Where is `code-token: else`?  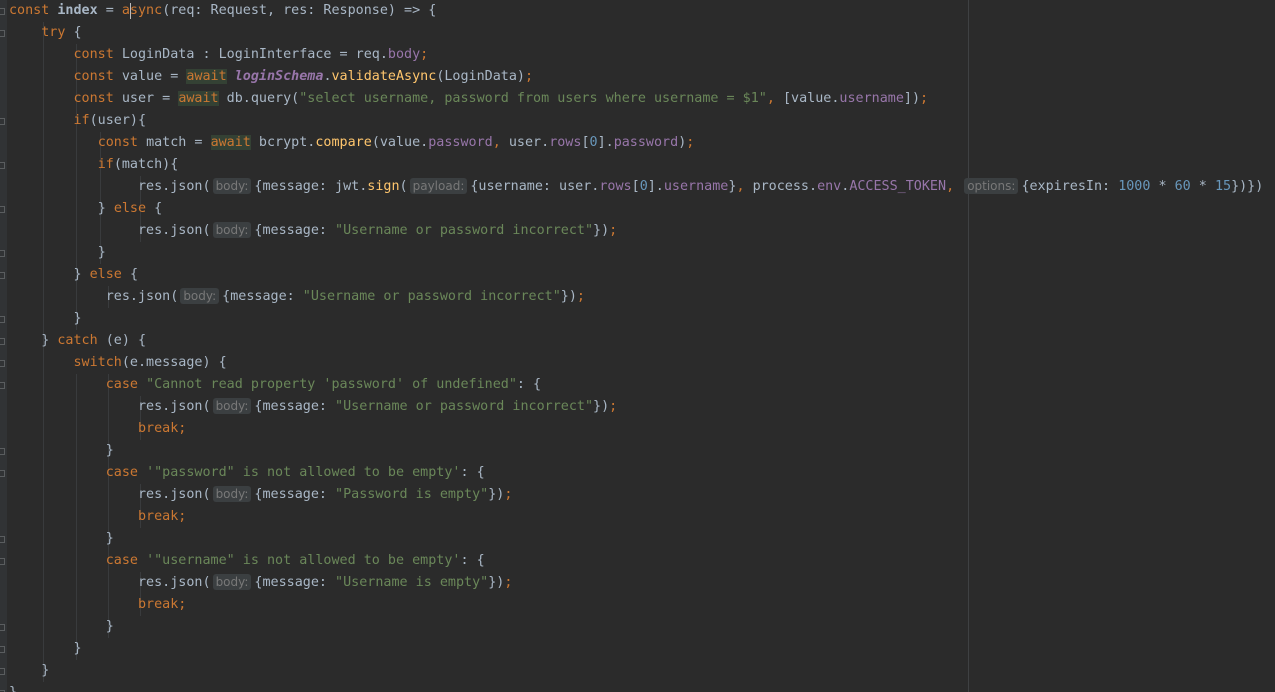 code-token: else is located at coordinates (134, 208).